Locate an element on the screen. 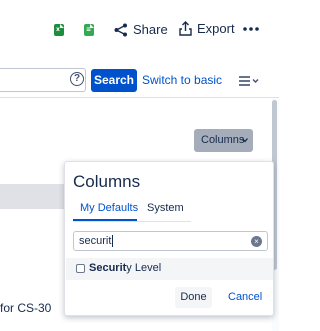  columns-button-label: Columns is located at coordinates (223, 140).